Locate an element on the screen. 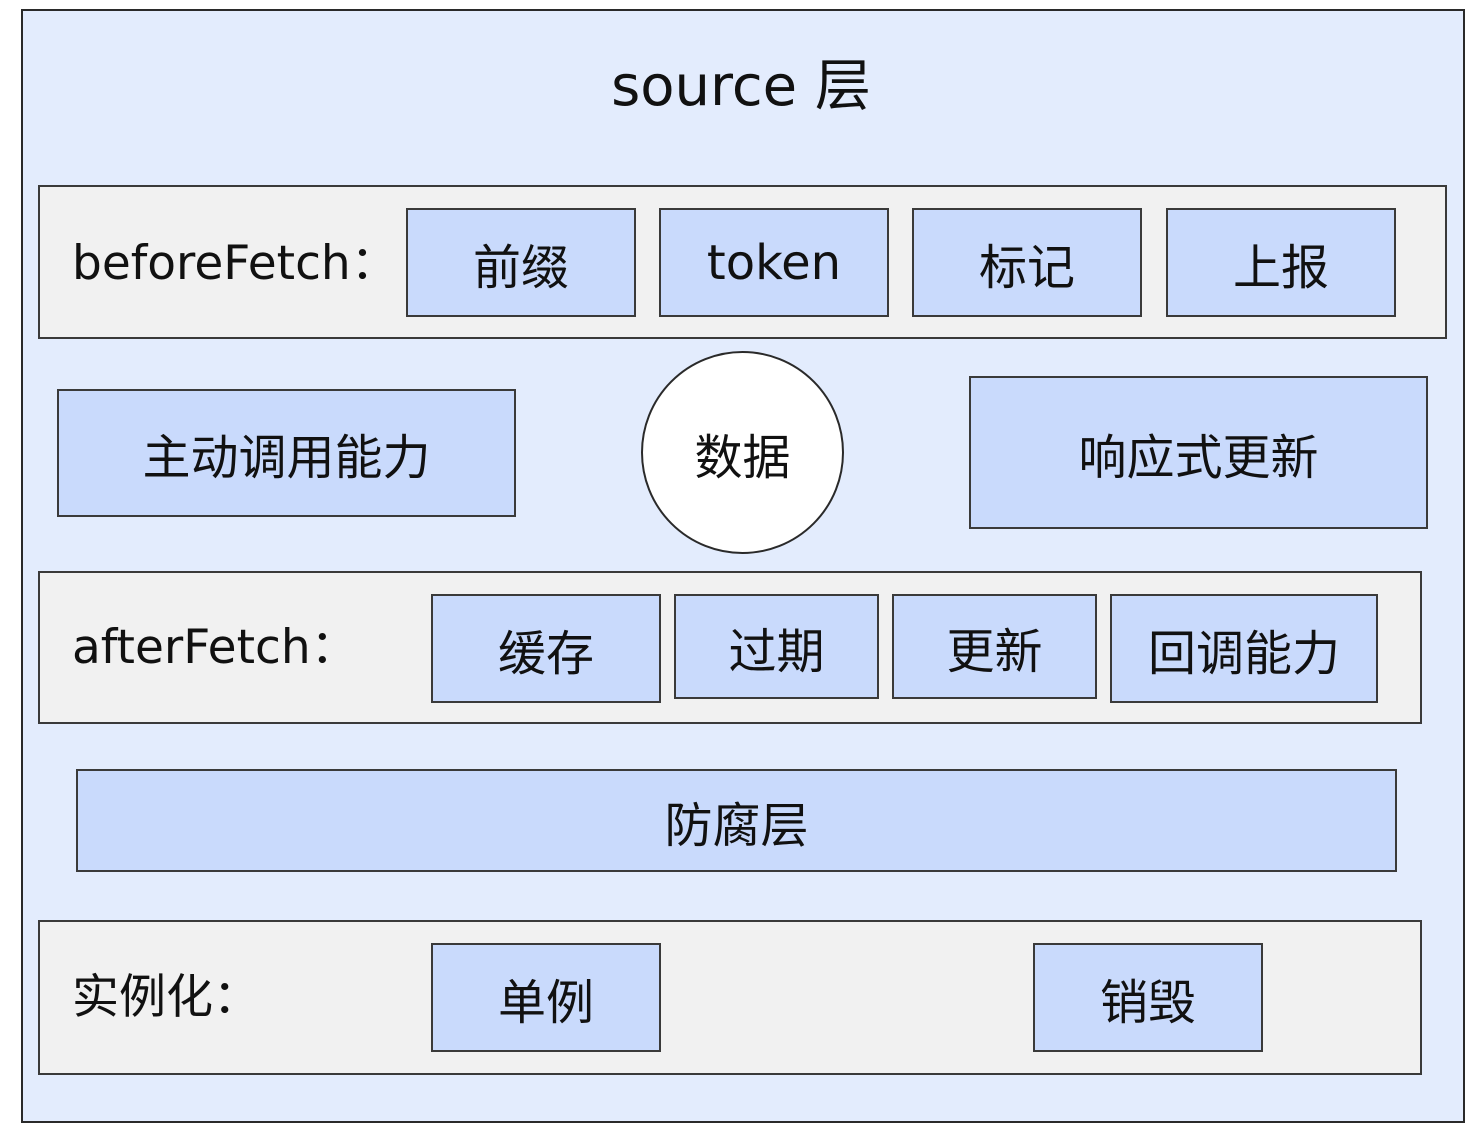 This screenshot has height=1140, width=1482. before-fetch-item-prefix: 前缀 is located at coordinates (521, 262).